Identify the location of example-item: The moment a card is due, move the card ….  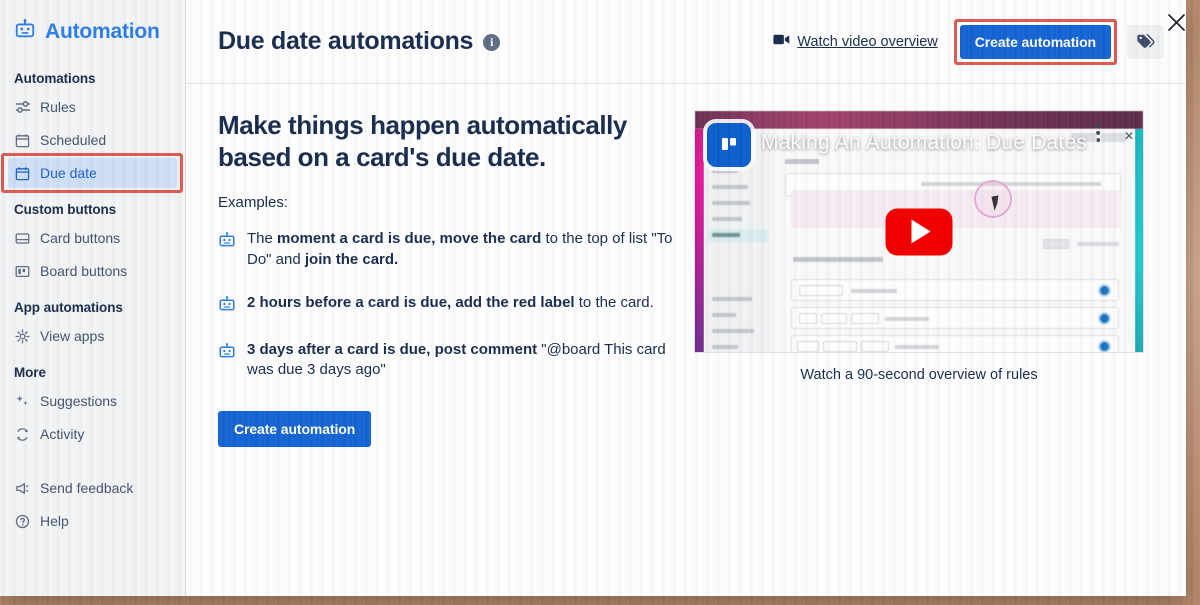
(448, 249).